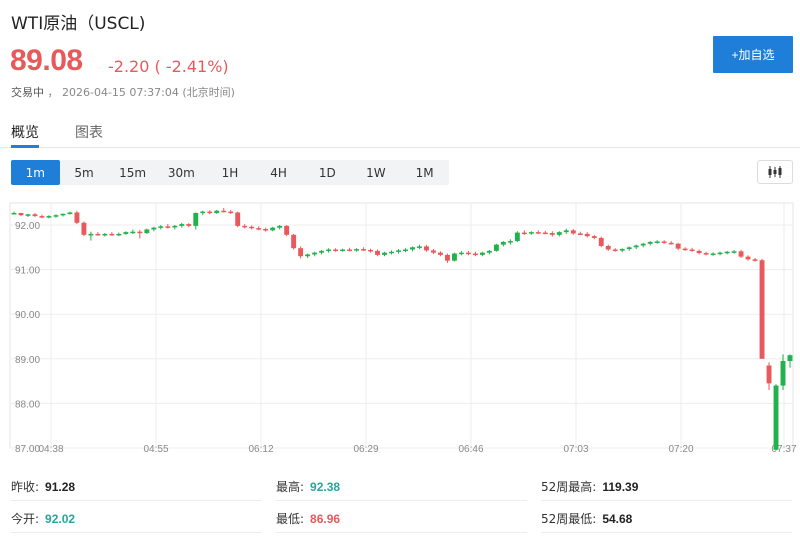 The height and width of the screenshot is (542, 800). I want to click on period-1m: 1m, so click(35, 172).